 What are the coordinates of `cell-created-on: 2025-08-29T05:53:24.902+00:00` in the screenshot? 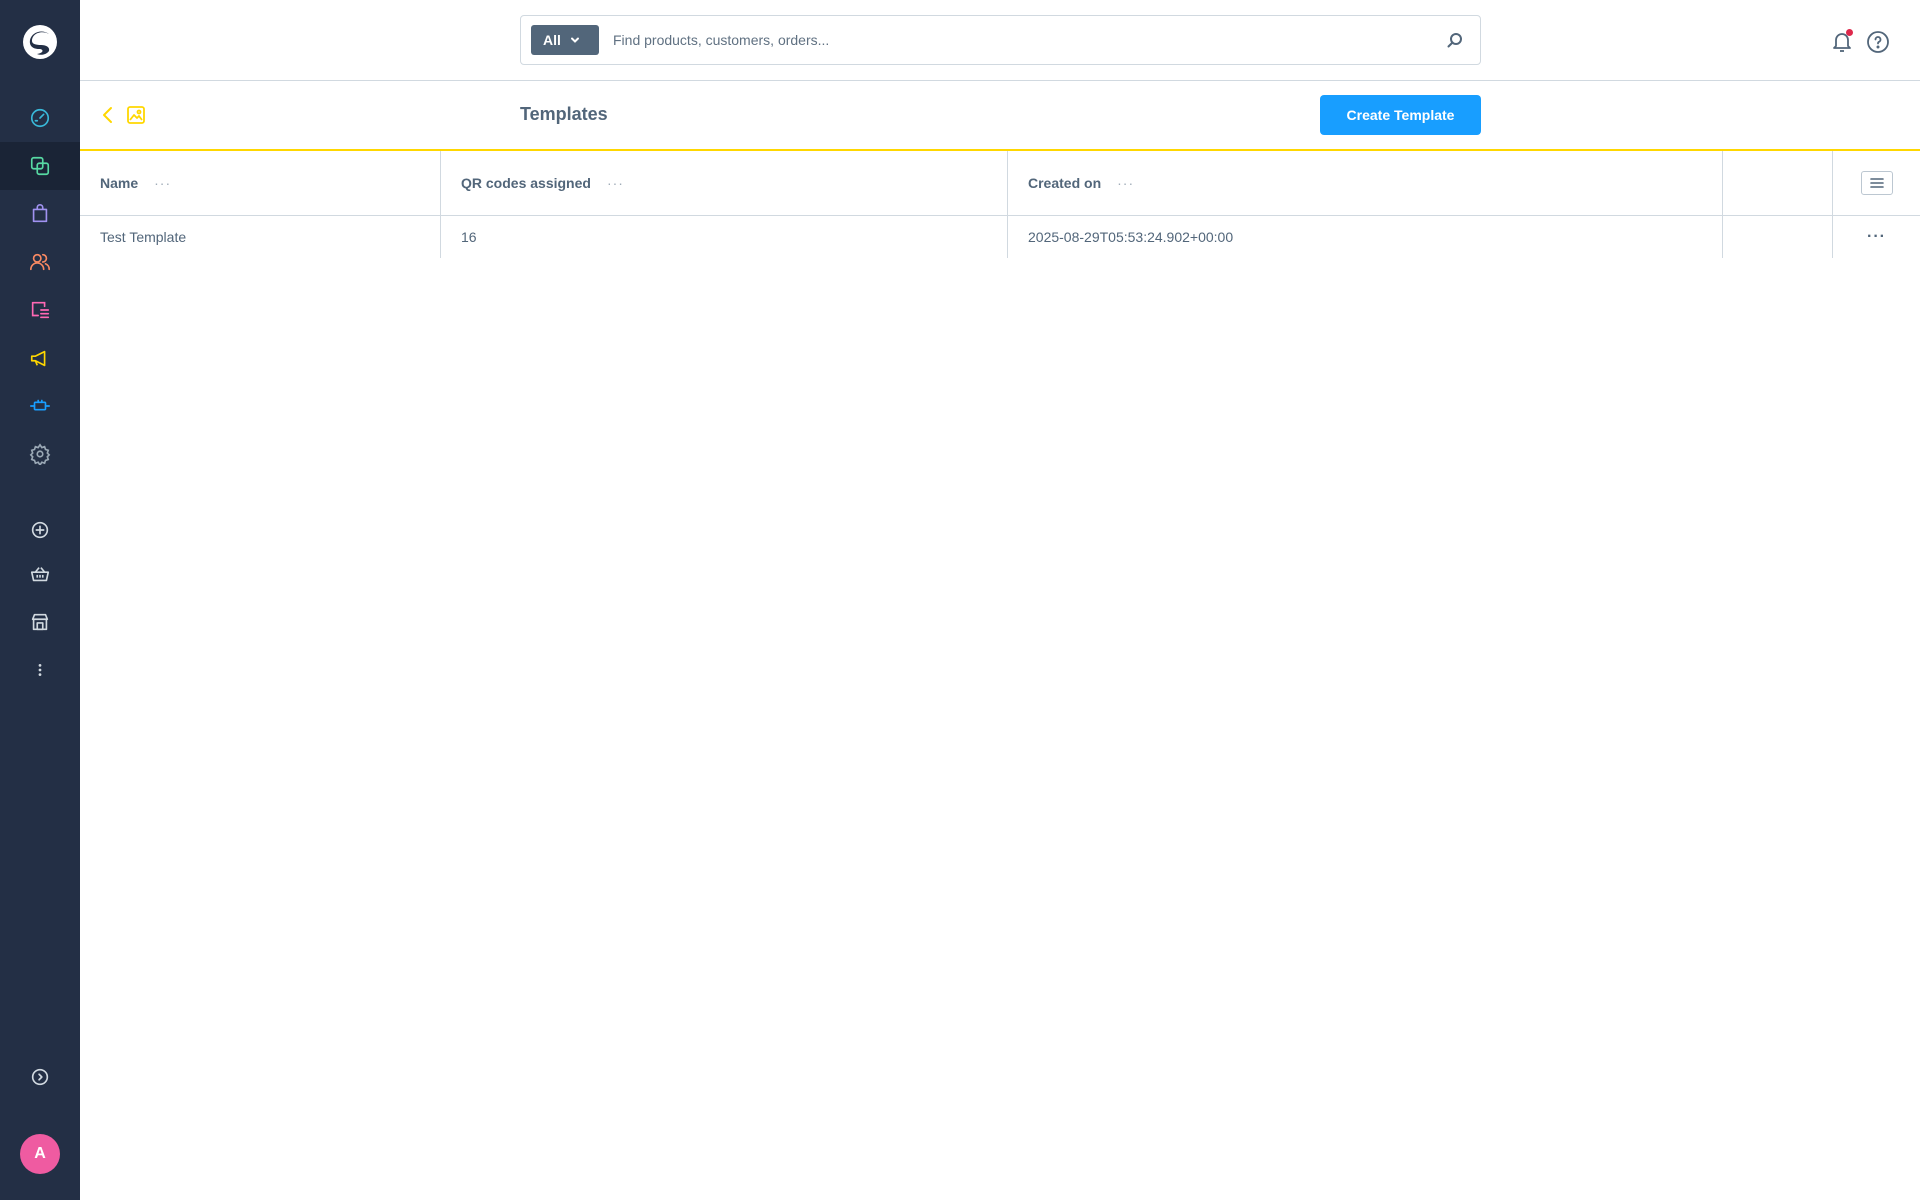 It's located at (1365, 237).